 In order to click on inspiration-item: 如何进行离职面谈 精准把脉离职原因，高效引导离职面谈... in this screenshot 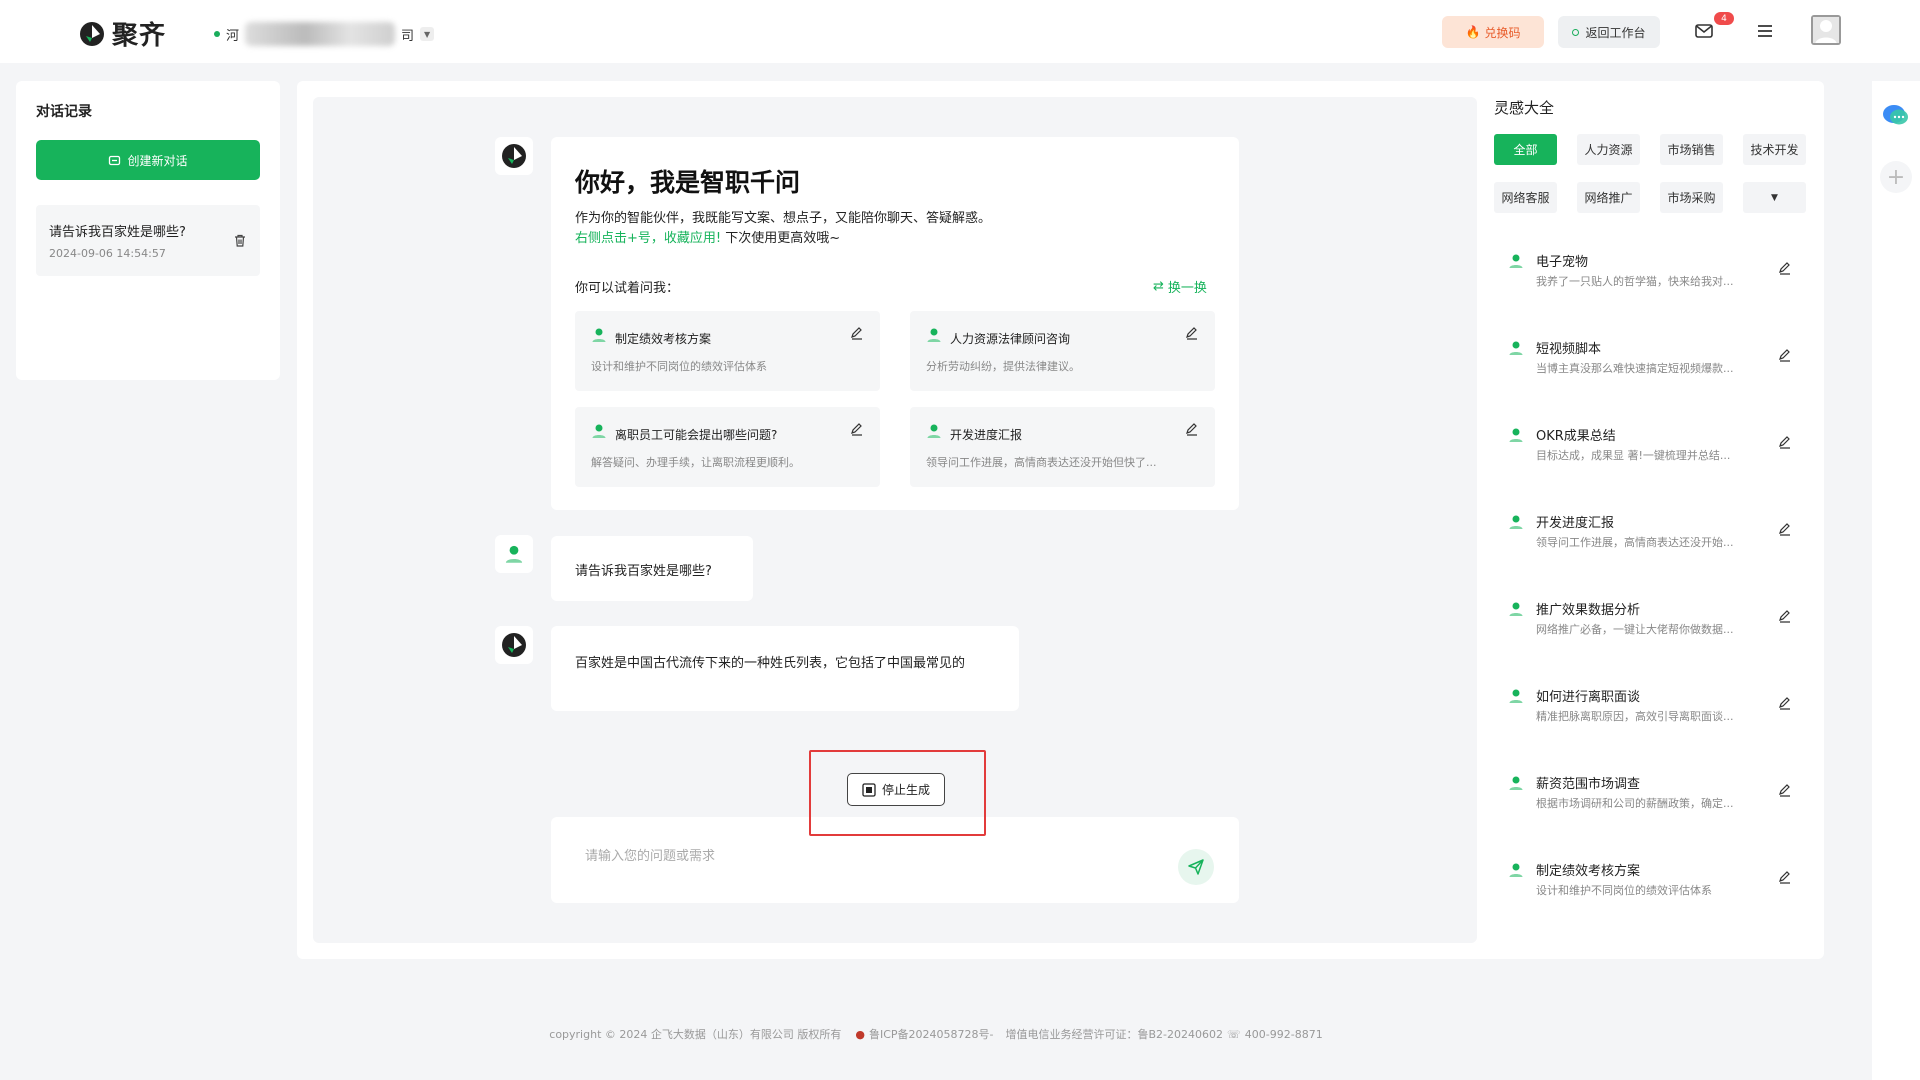, I will do `click(1650, 713)`.